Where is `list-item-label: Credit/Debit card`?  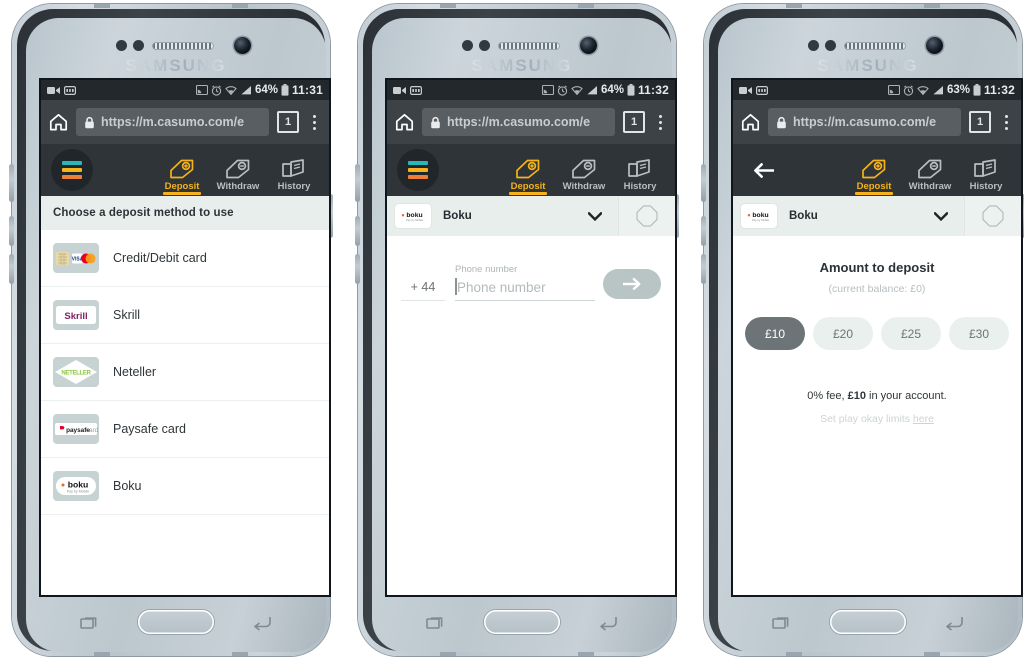 list-item-label: Credit/Debit card is located at coordinates (160, 258).